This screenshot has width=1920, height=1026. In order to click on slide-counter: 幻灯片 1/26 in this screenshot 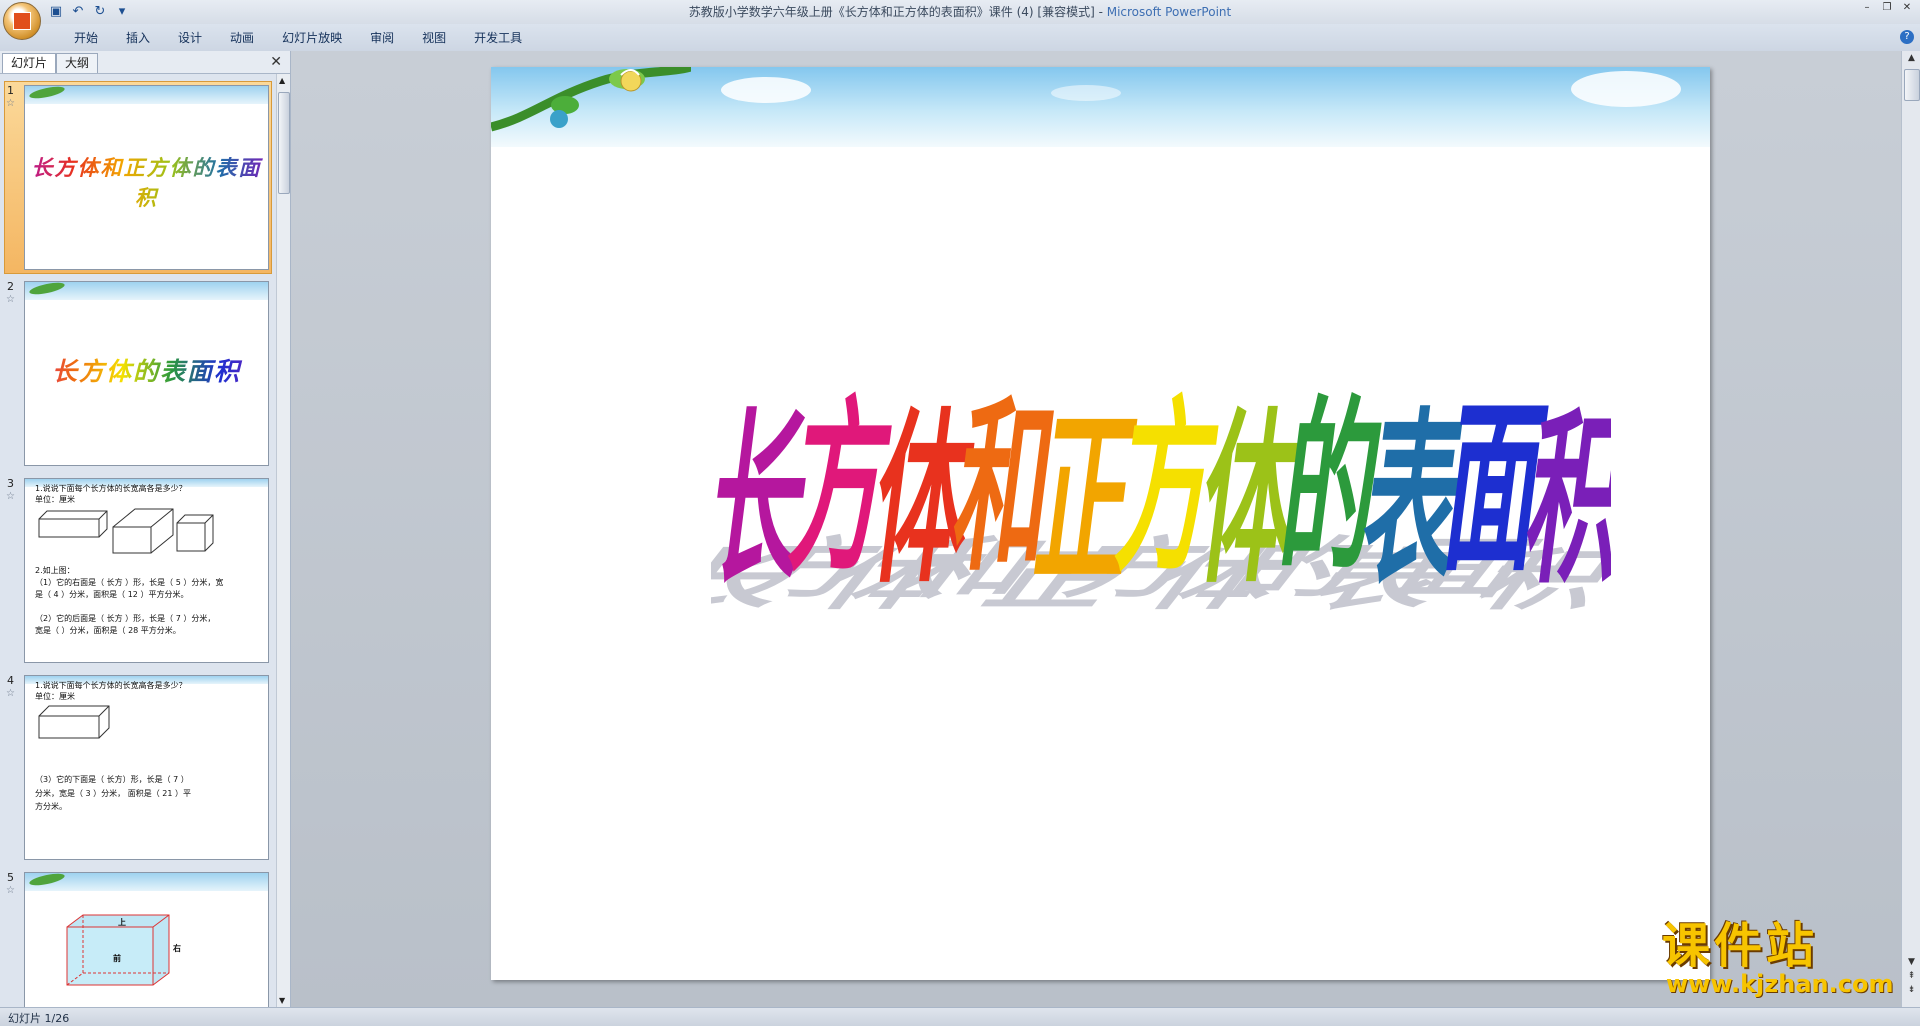, I will do `click(39, 1018)`.